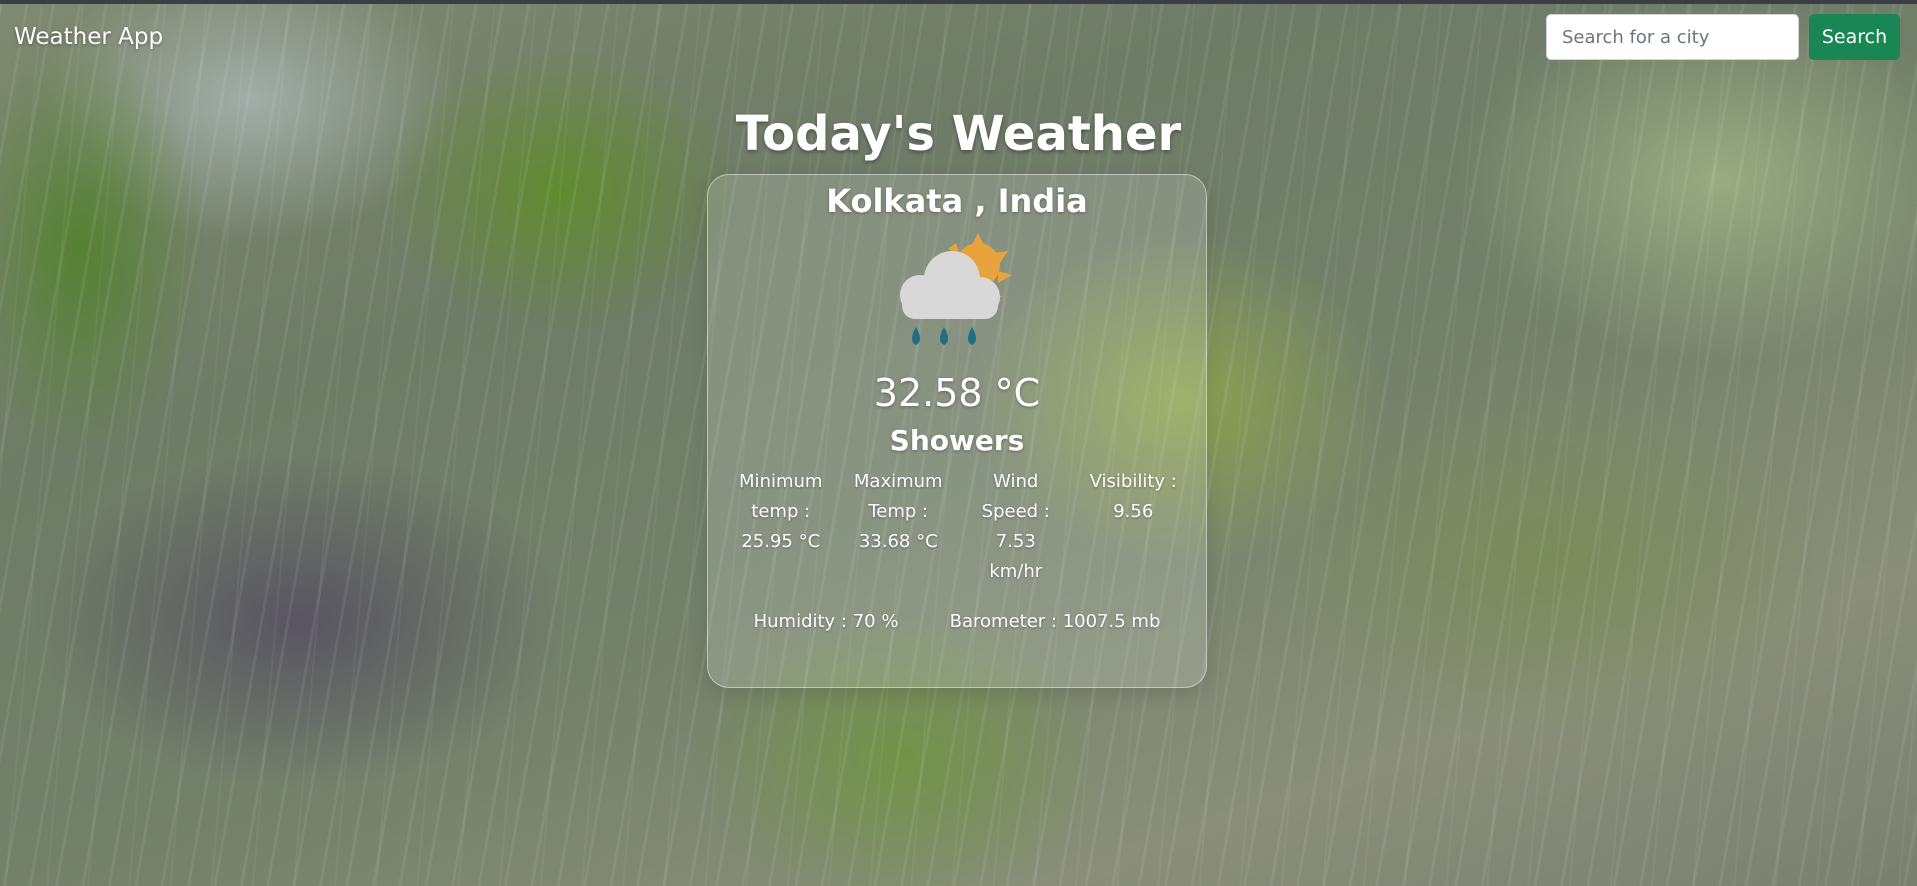  I want to click on sun-behind-rain-cloud-icon, so click(955, 289).